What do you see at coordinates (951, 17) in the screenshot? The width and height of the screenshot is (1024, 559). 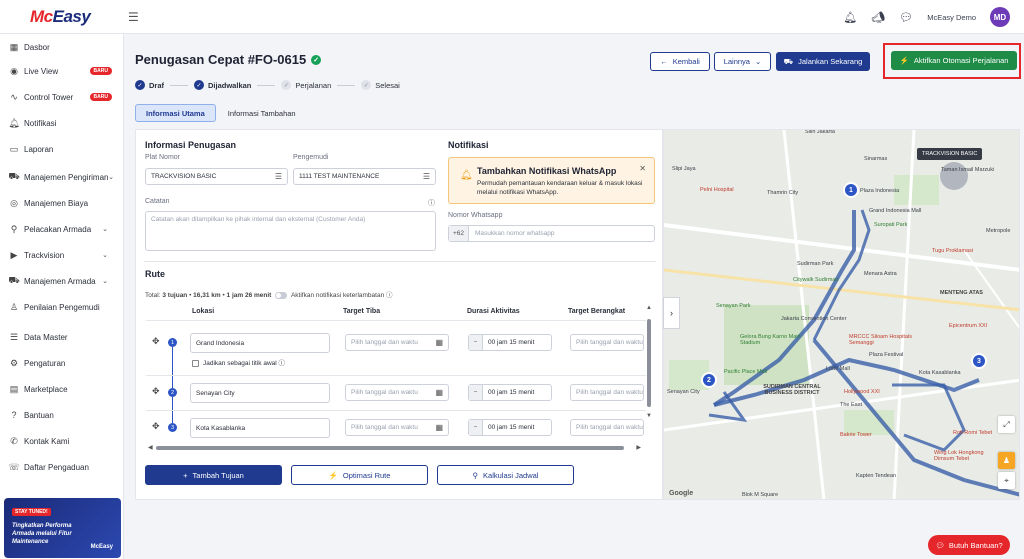 I see `user-name: McEasy Demo` at bounding box center [951, 17].